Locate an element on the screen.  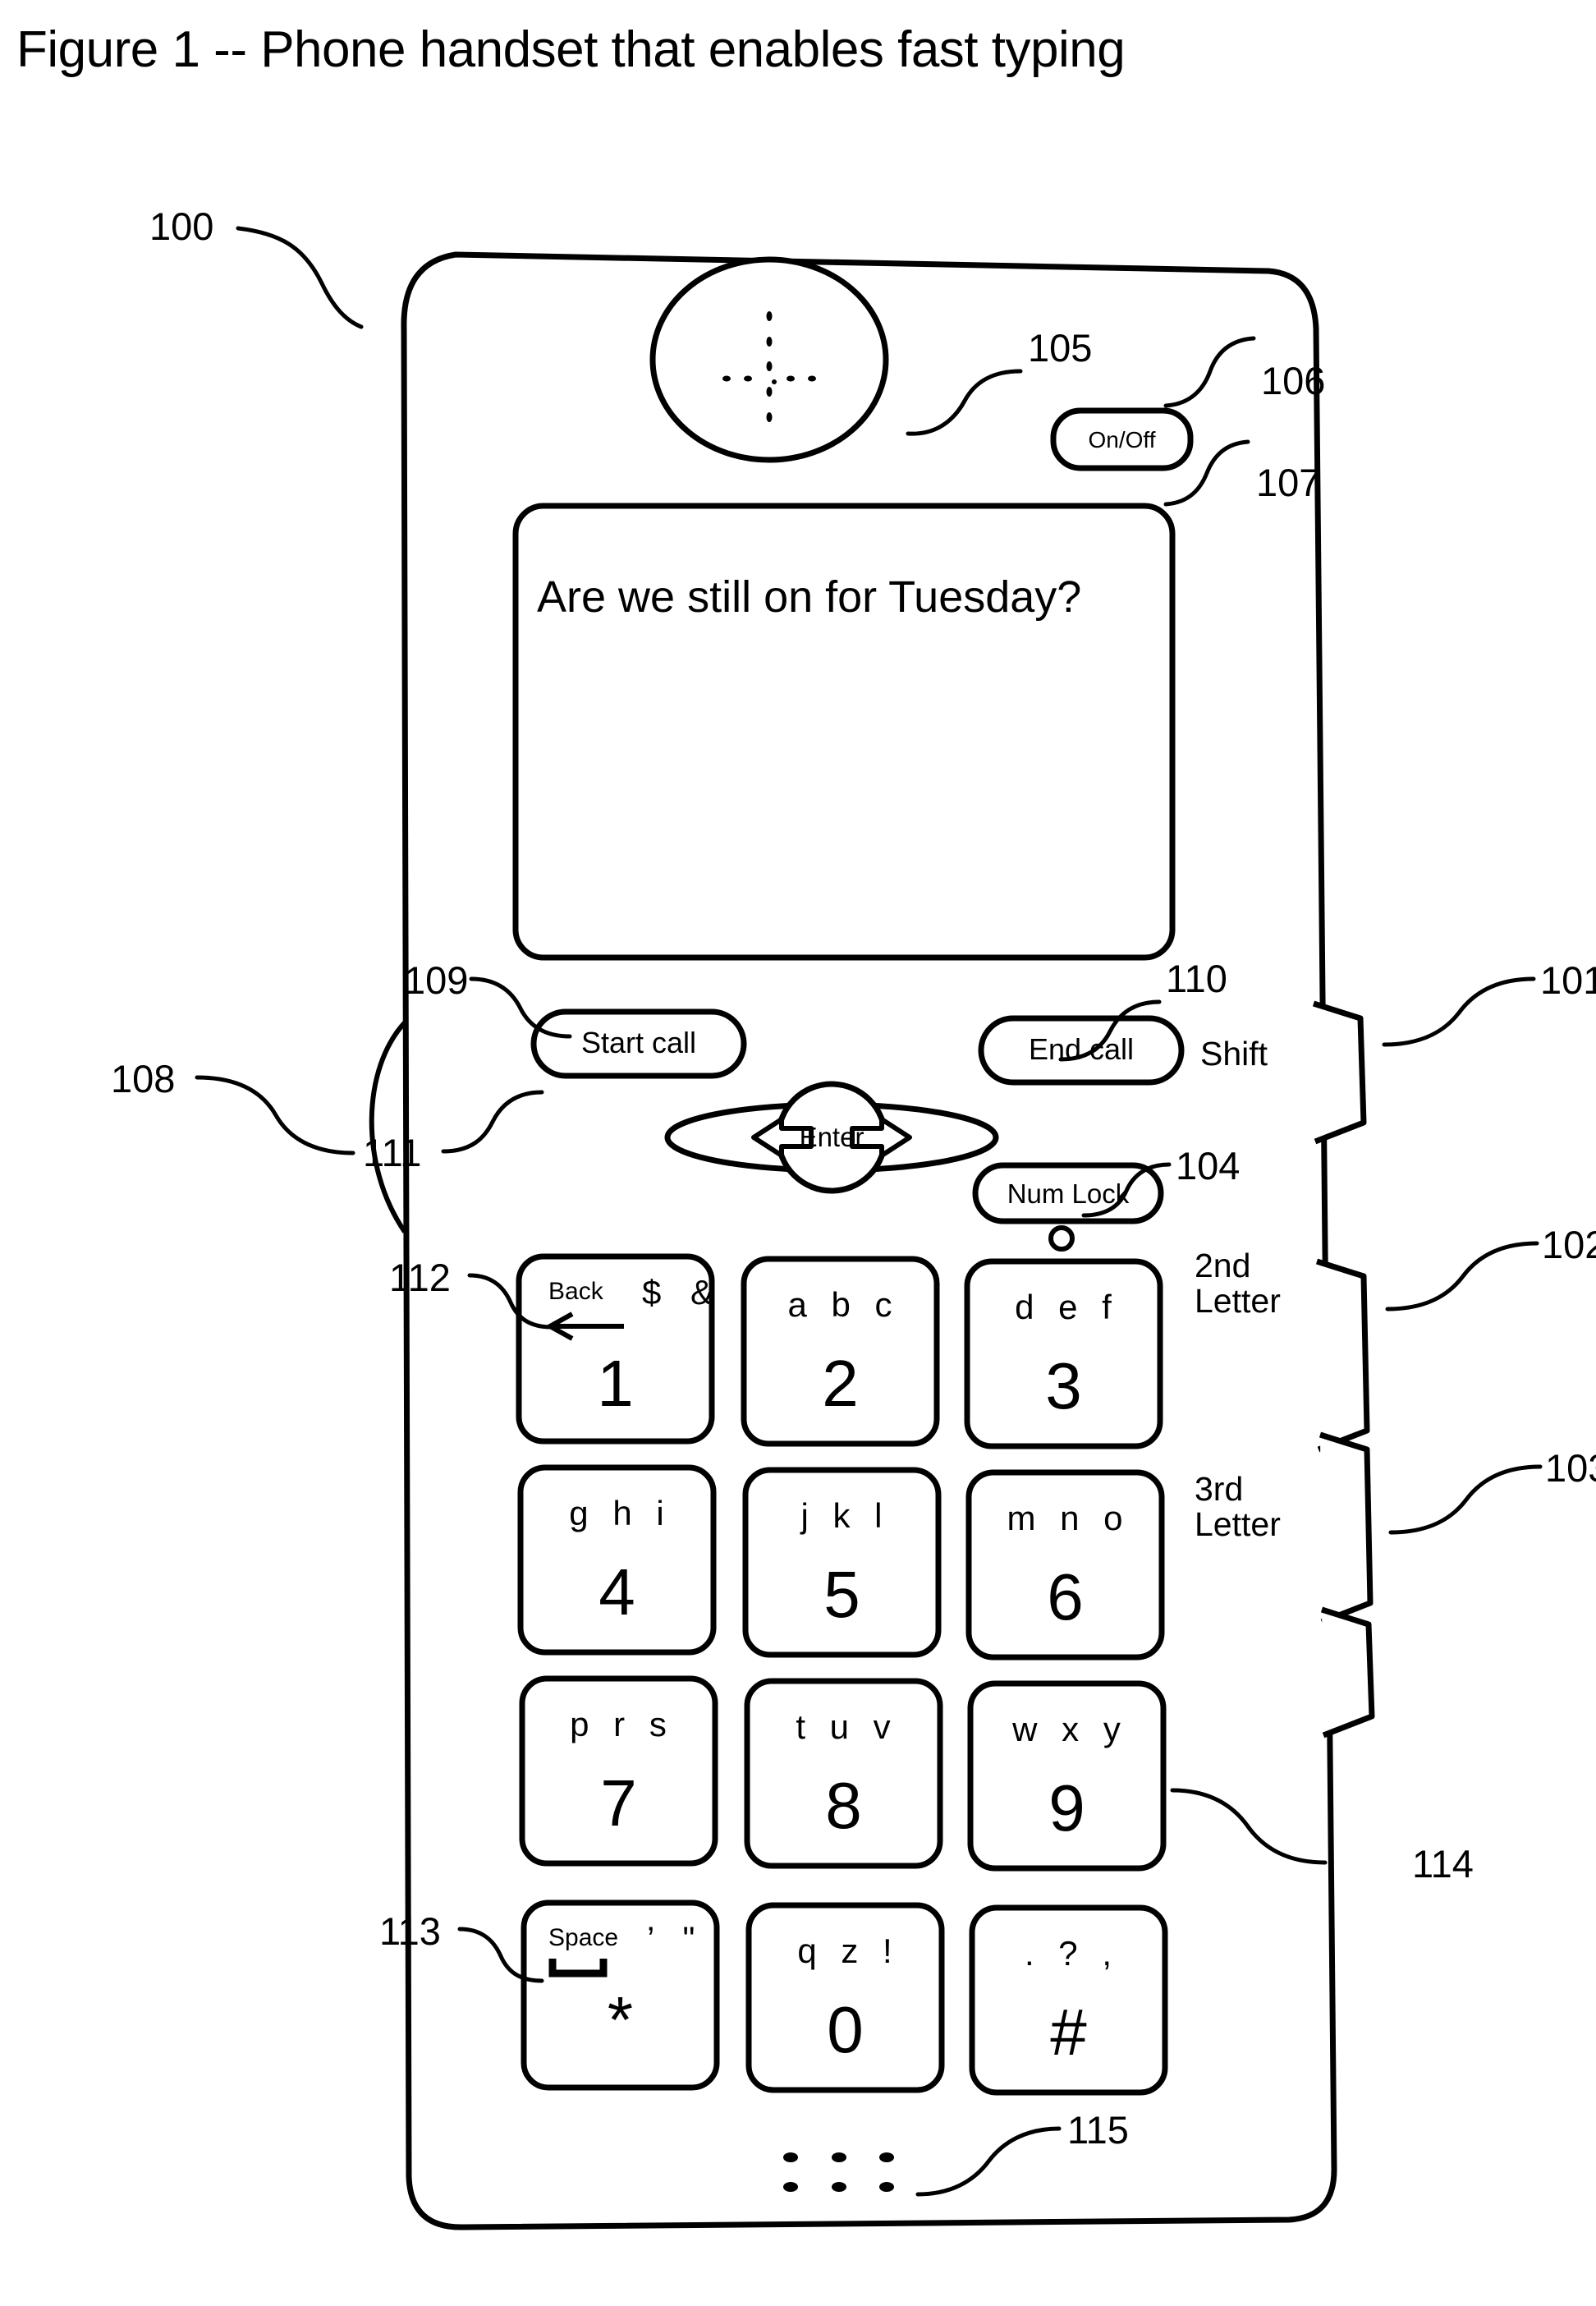
led-indicator-icon is located at coordinates (1061, 1238).